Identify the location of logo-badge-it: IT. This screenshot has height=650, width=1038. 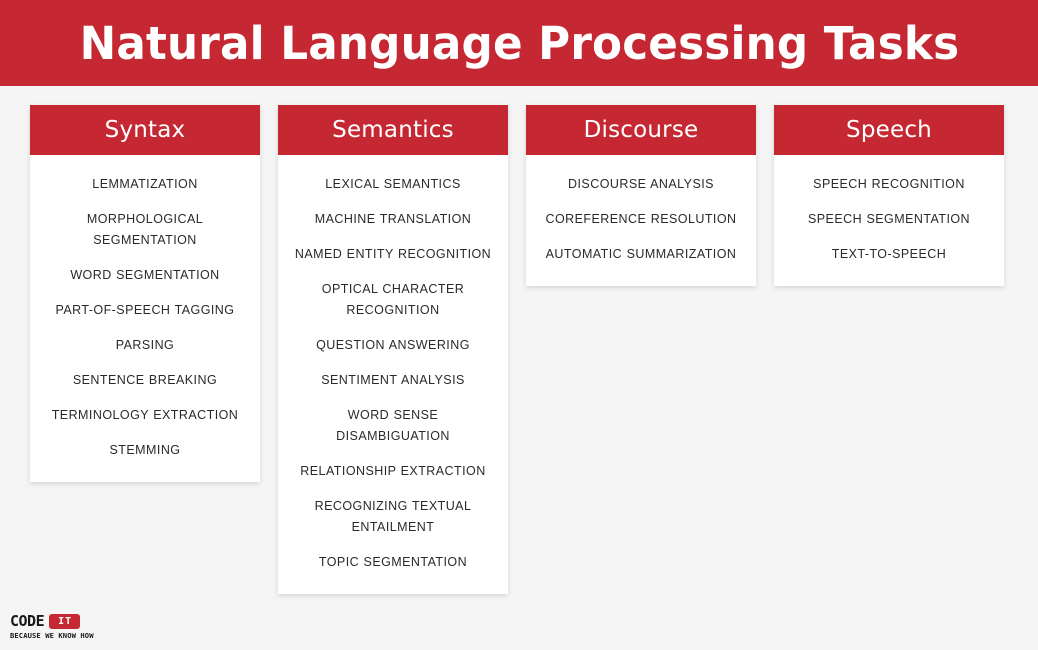
(65, 621).